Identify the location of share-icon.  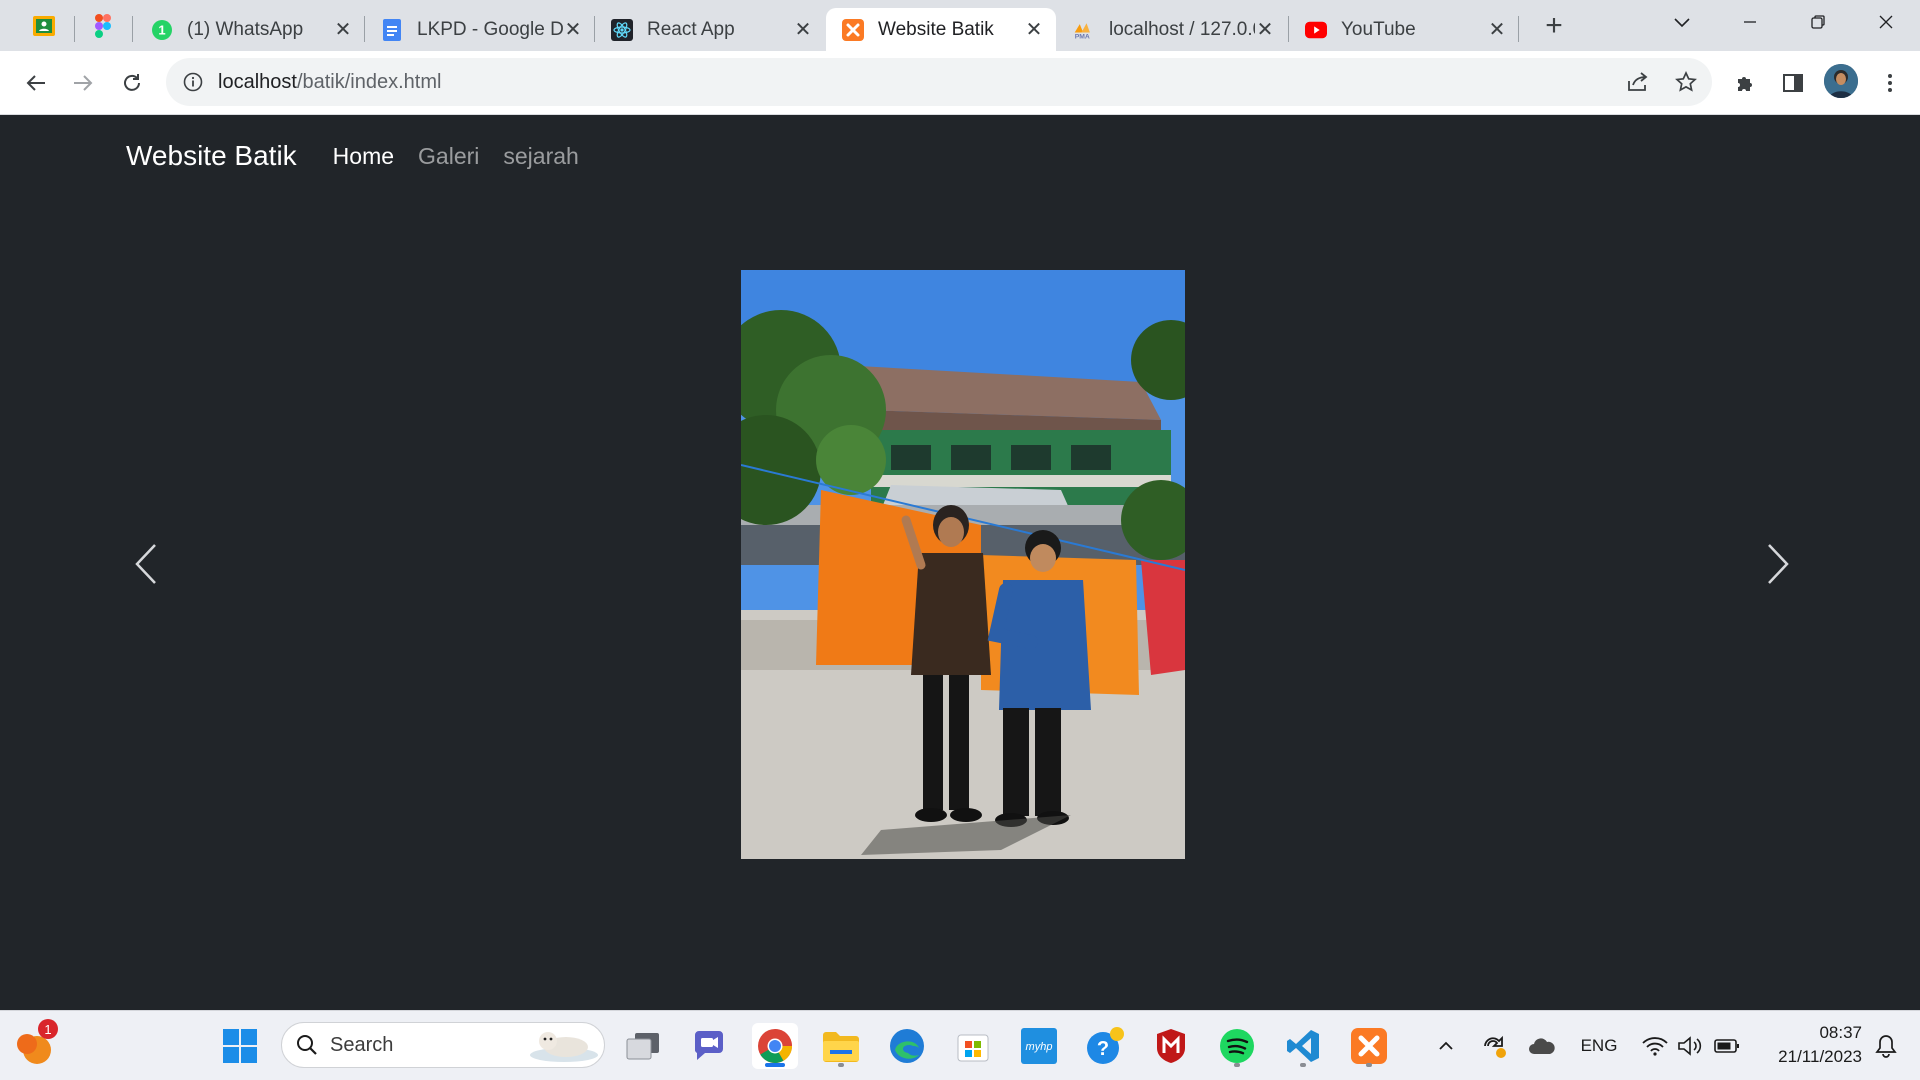
(1638, 81).